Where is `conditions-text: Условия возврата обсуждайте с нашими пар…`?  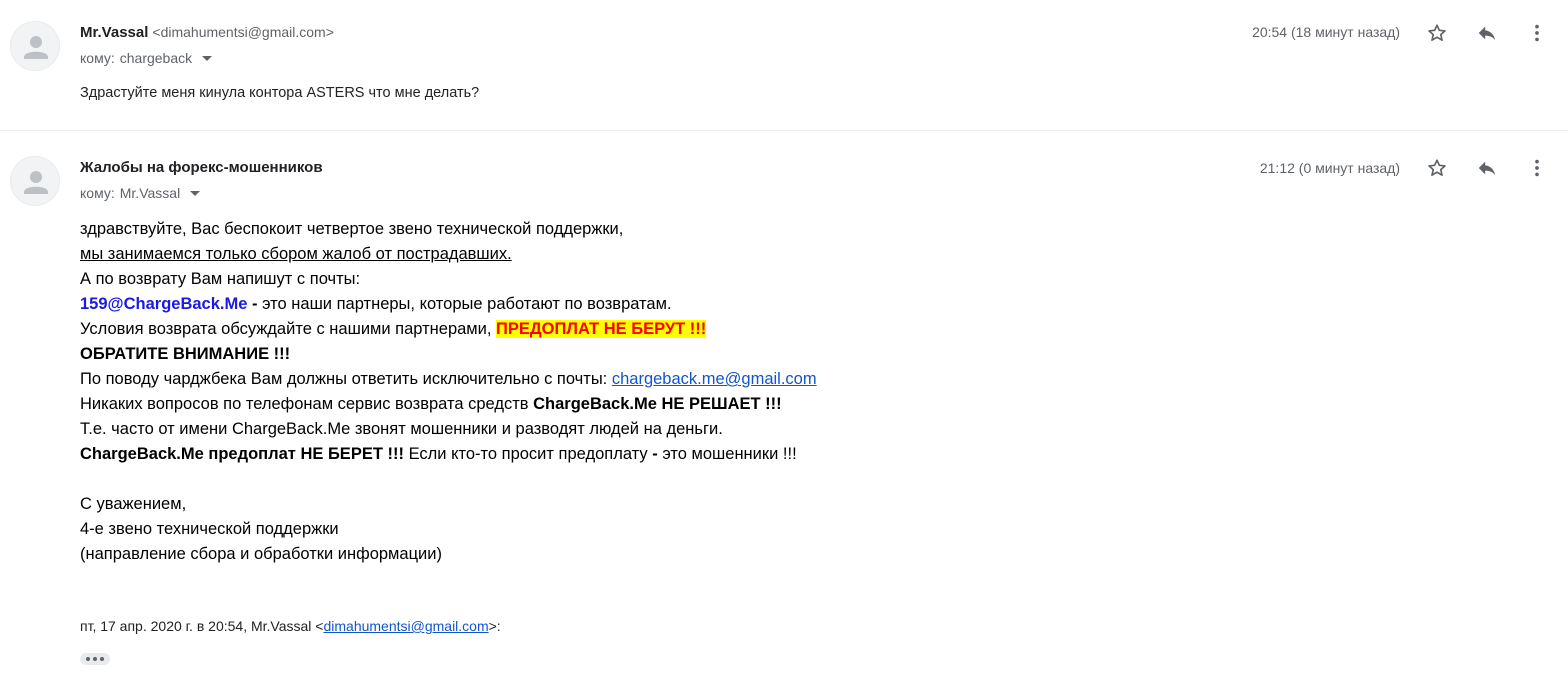 conditions-text: Условия возврата обсуждайте с нашими пар… is located at coordinates (288, 329).